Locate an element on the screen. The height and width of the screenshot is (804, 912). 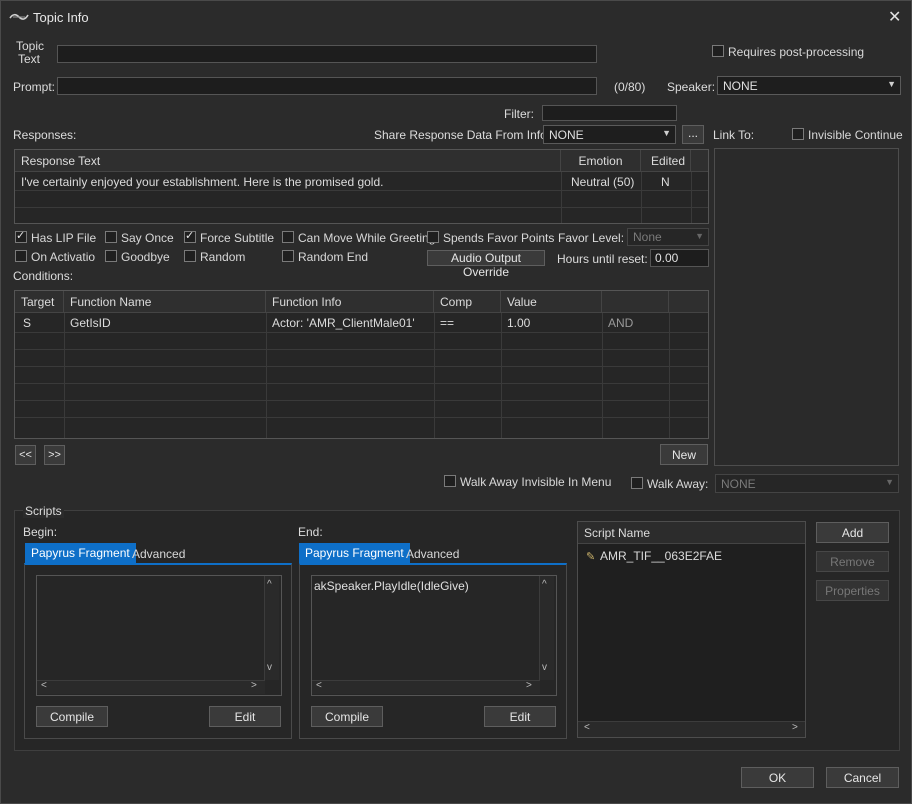
speaker-label: Speaker: is located at coordinates (691, 87).